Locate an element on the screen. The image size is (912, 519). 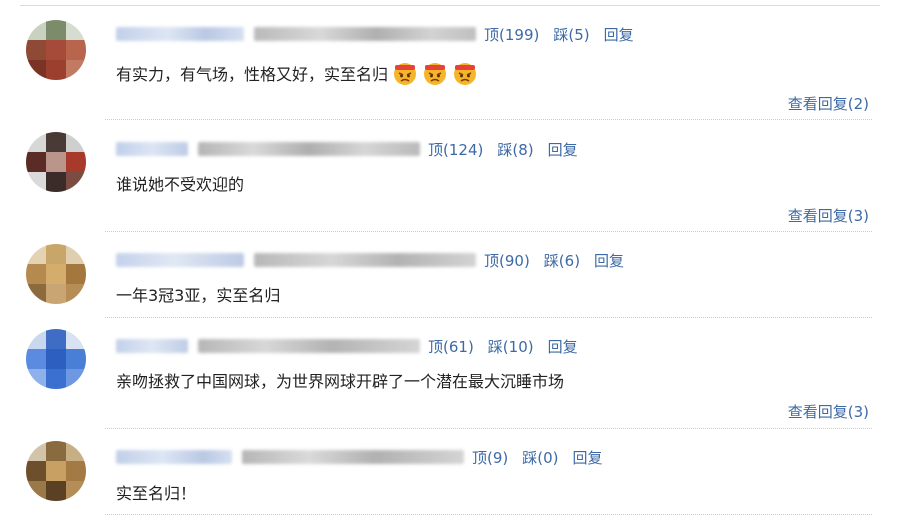
comment-text: 谁说她不受欢迎的 is located at coordinates (180, 184).